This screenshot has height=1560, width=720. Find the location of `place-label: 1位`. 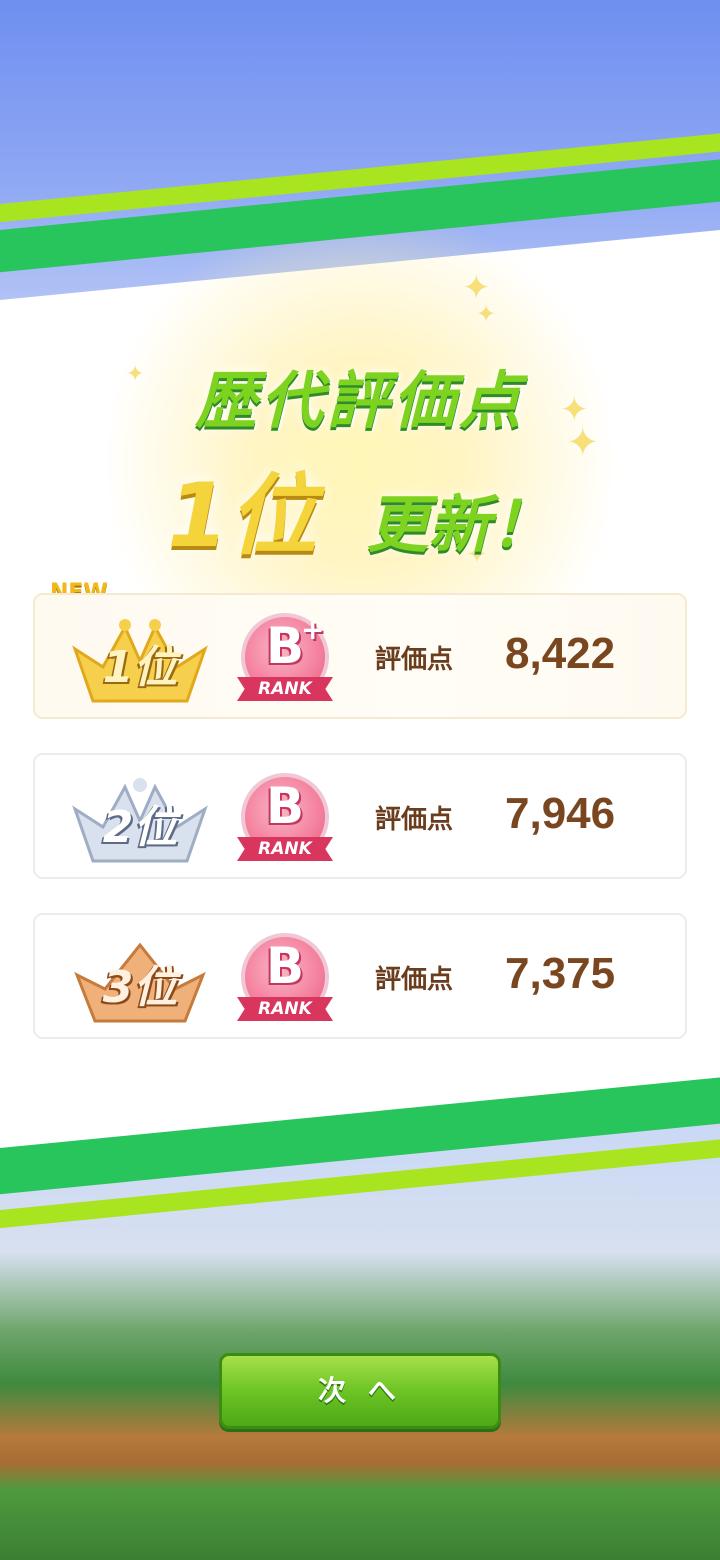

place-label: 1位 is located at coordinates (140, 667).